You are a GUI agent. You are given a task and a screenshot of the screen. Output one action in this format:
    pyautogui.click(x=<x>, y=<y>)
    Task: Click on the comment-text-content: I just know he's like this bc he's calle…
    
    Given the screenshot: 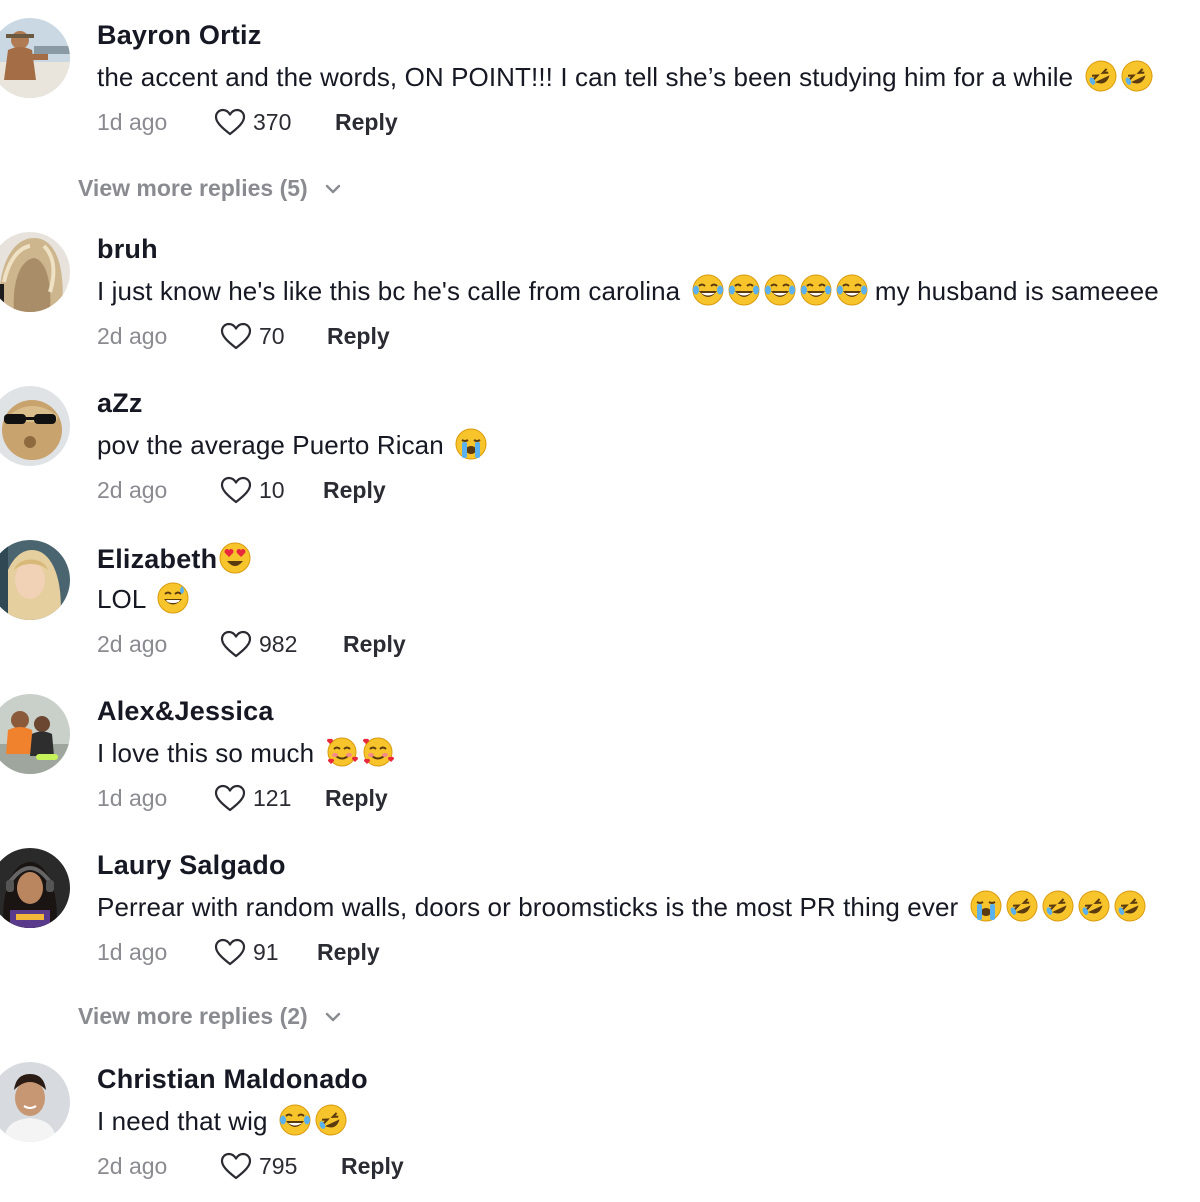 What is the action you would take?
    pyautogui.click(x=389, y=291)
    